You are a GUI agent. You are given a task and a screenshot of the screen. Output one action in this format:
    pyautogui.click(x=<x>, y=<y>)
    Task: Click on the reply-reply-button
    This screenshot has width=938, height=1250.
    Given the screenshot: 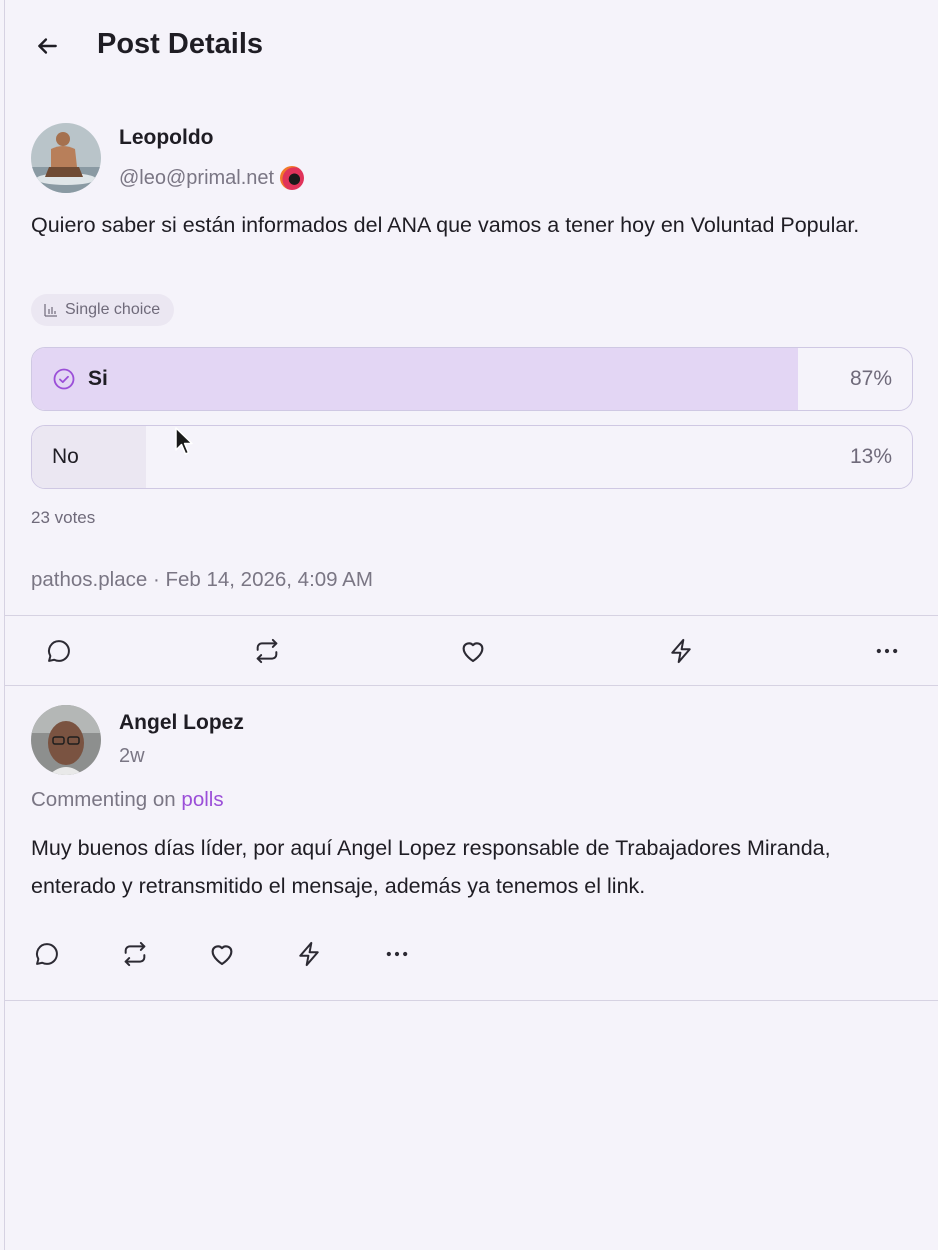 What is the action you would take?
    pyautogui.click(x=47, y=954)
    